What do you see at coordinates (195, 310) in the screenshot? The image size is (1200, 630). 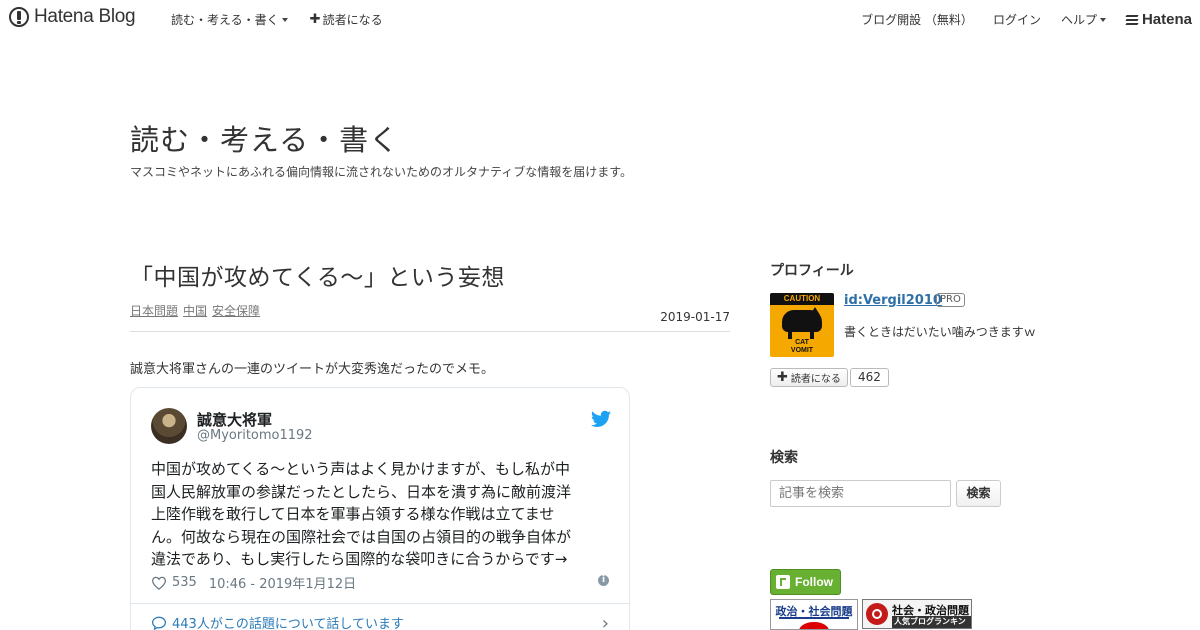 I see `category-link: 中国` at bounding box center [195, 310].